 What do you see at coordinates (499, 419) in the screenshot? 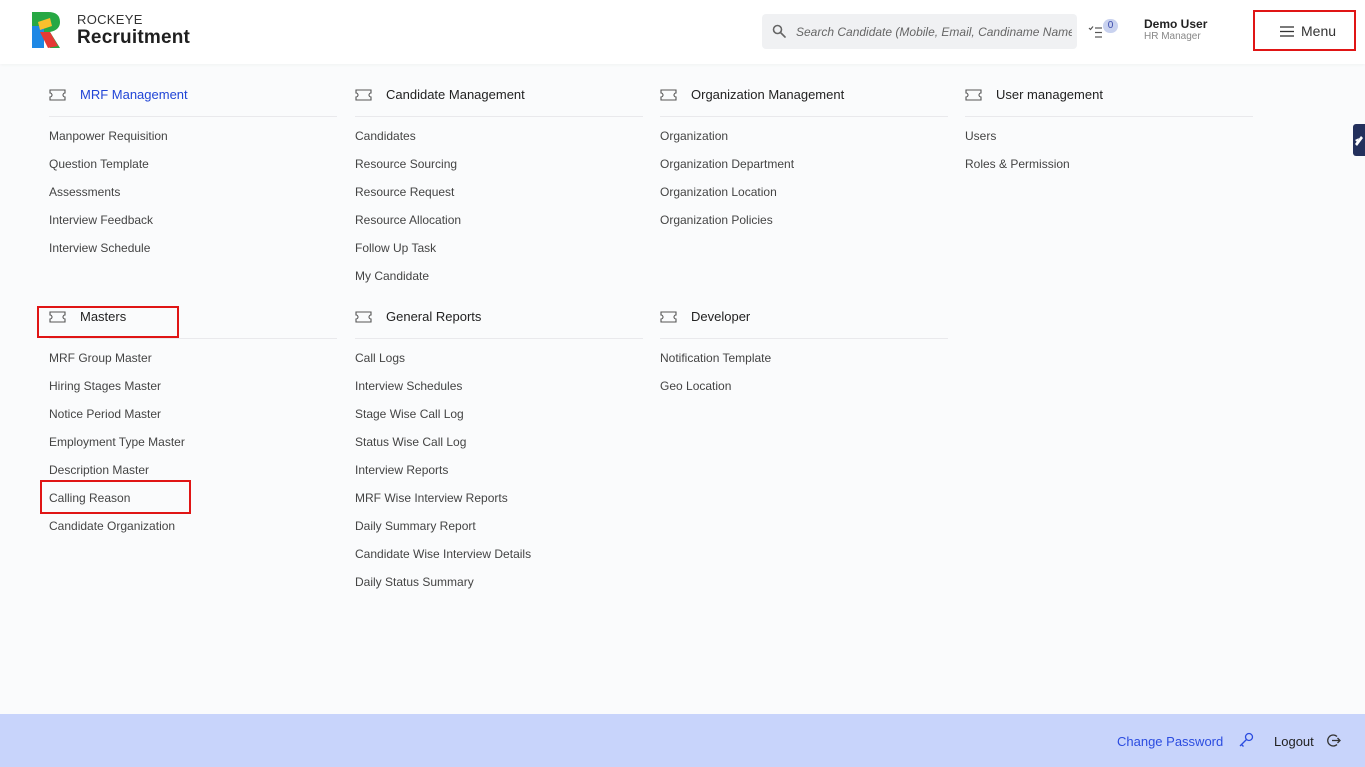
I see `menu-item-stage-wise-call-log: Stage Wise Call Log` at bounding box center [499, 419].